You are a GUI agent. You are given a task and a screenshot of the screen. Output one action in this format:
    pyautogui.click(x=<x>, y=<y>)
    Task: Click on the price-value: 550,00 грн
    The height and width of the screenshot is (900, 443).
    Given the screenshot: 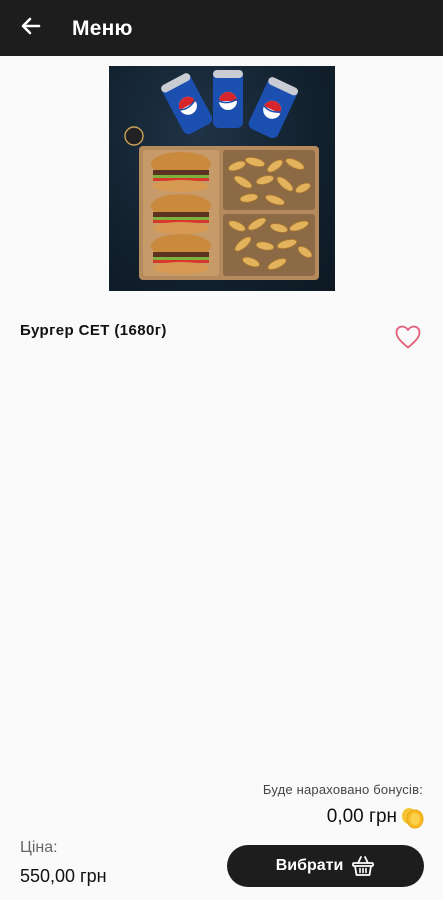 What is the action you would take?
    pyautogui.click(x=63, y=876)
    